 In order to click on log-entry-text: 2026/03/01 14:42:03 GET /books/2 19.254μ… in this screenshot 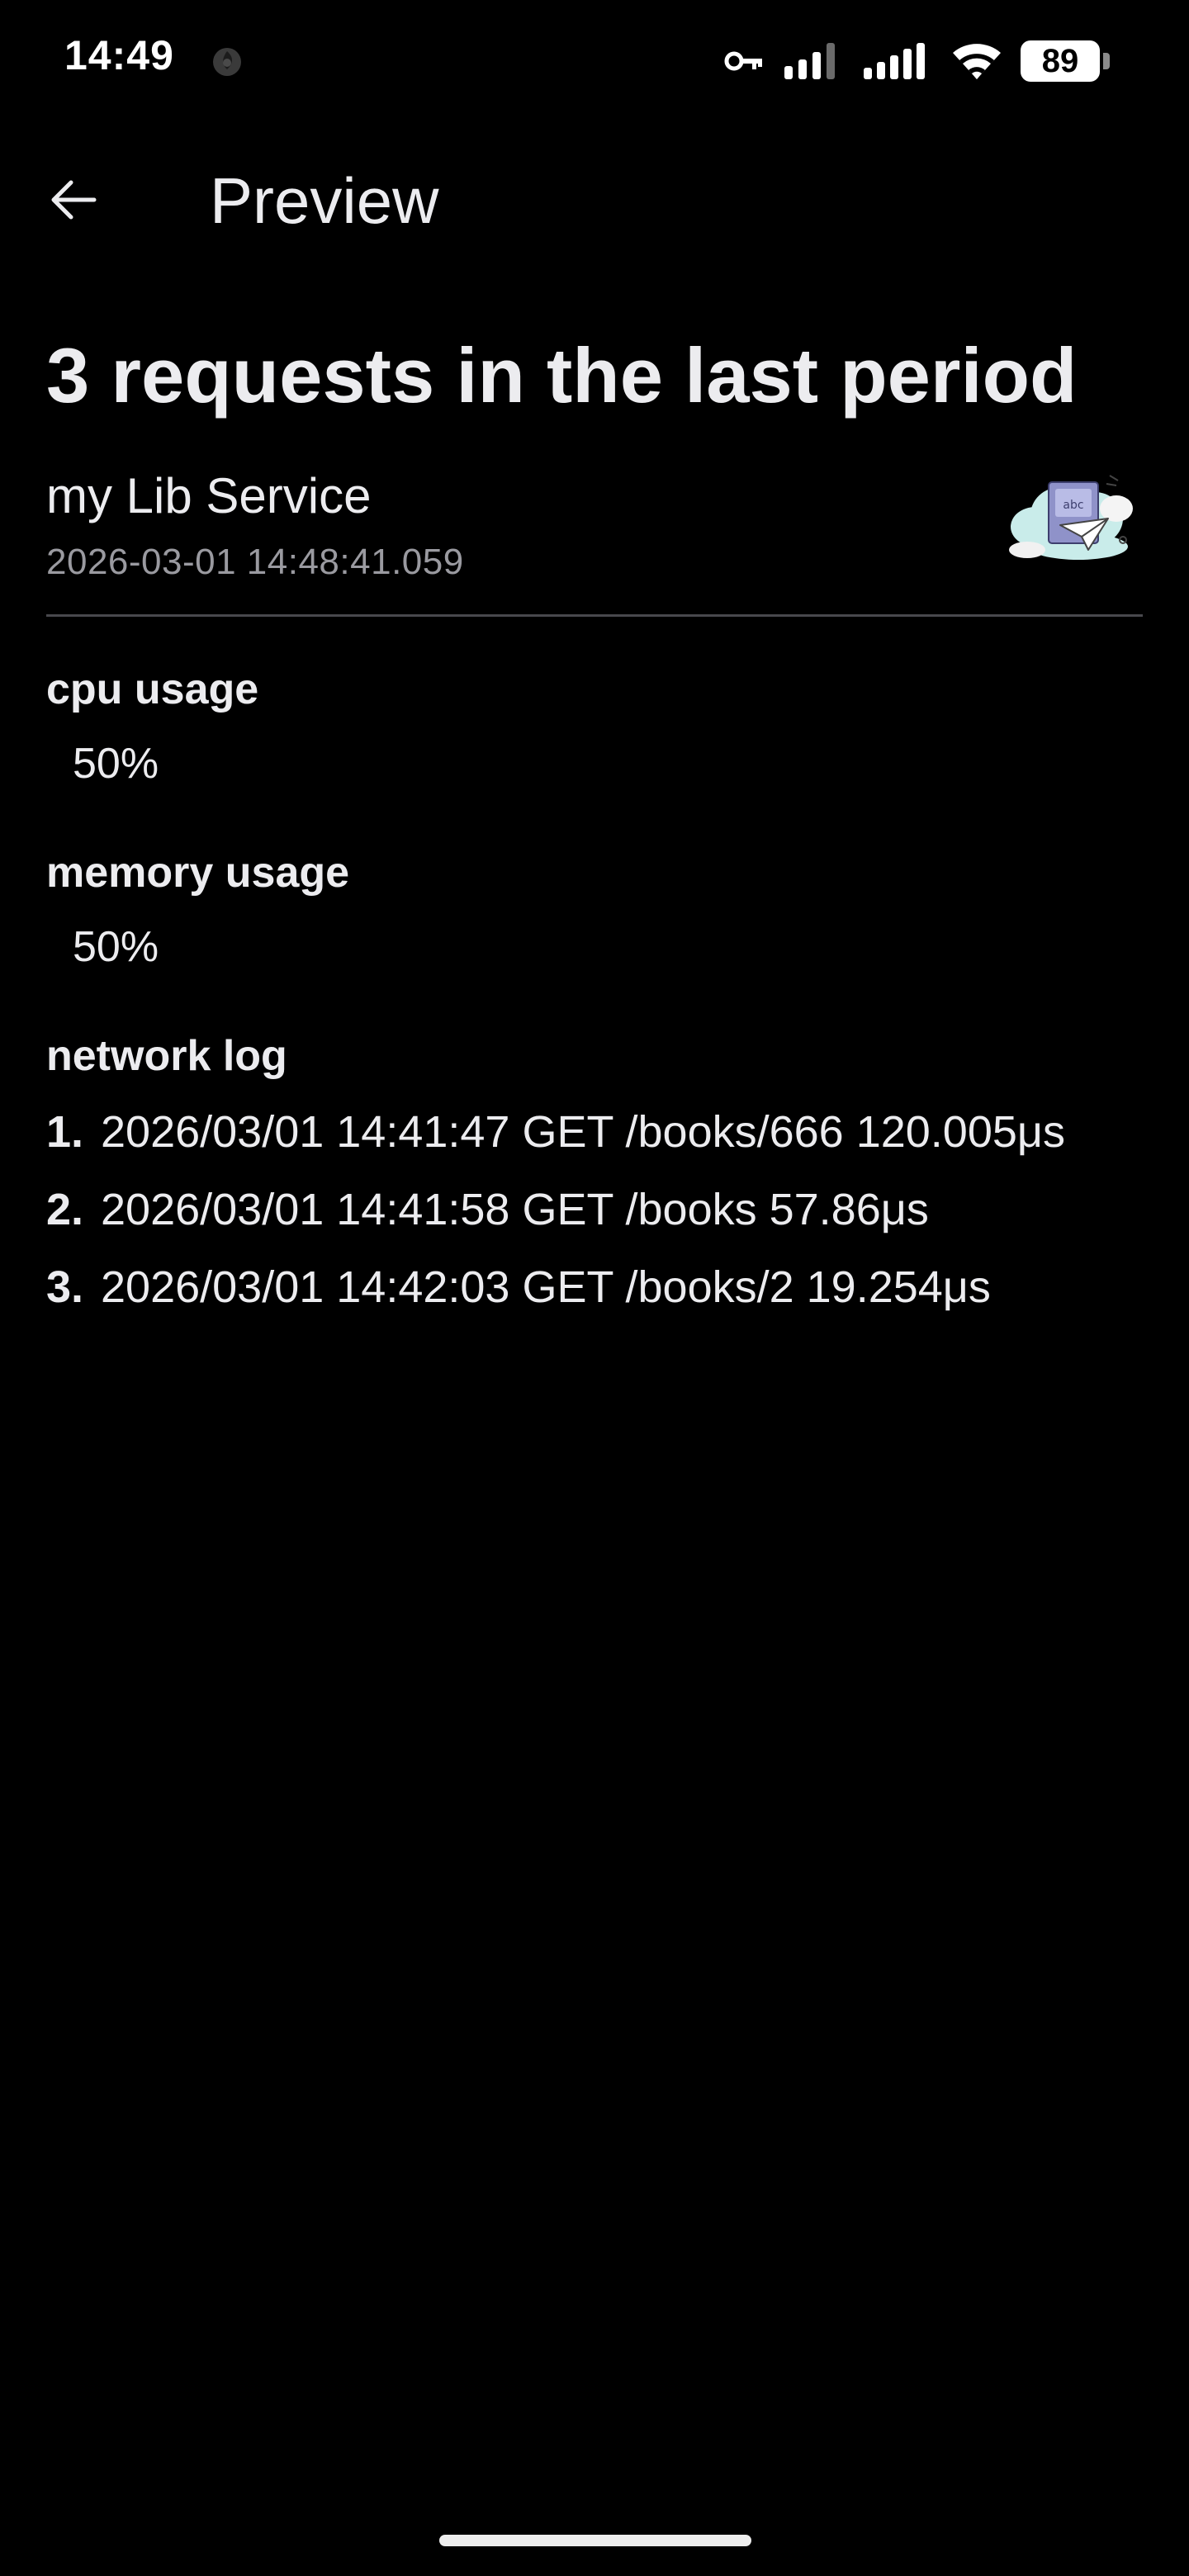, I will do `click(546, 1287)`.